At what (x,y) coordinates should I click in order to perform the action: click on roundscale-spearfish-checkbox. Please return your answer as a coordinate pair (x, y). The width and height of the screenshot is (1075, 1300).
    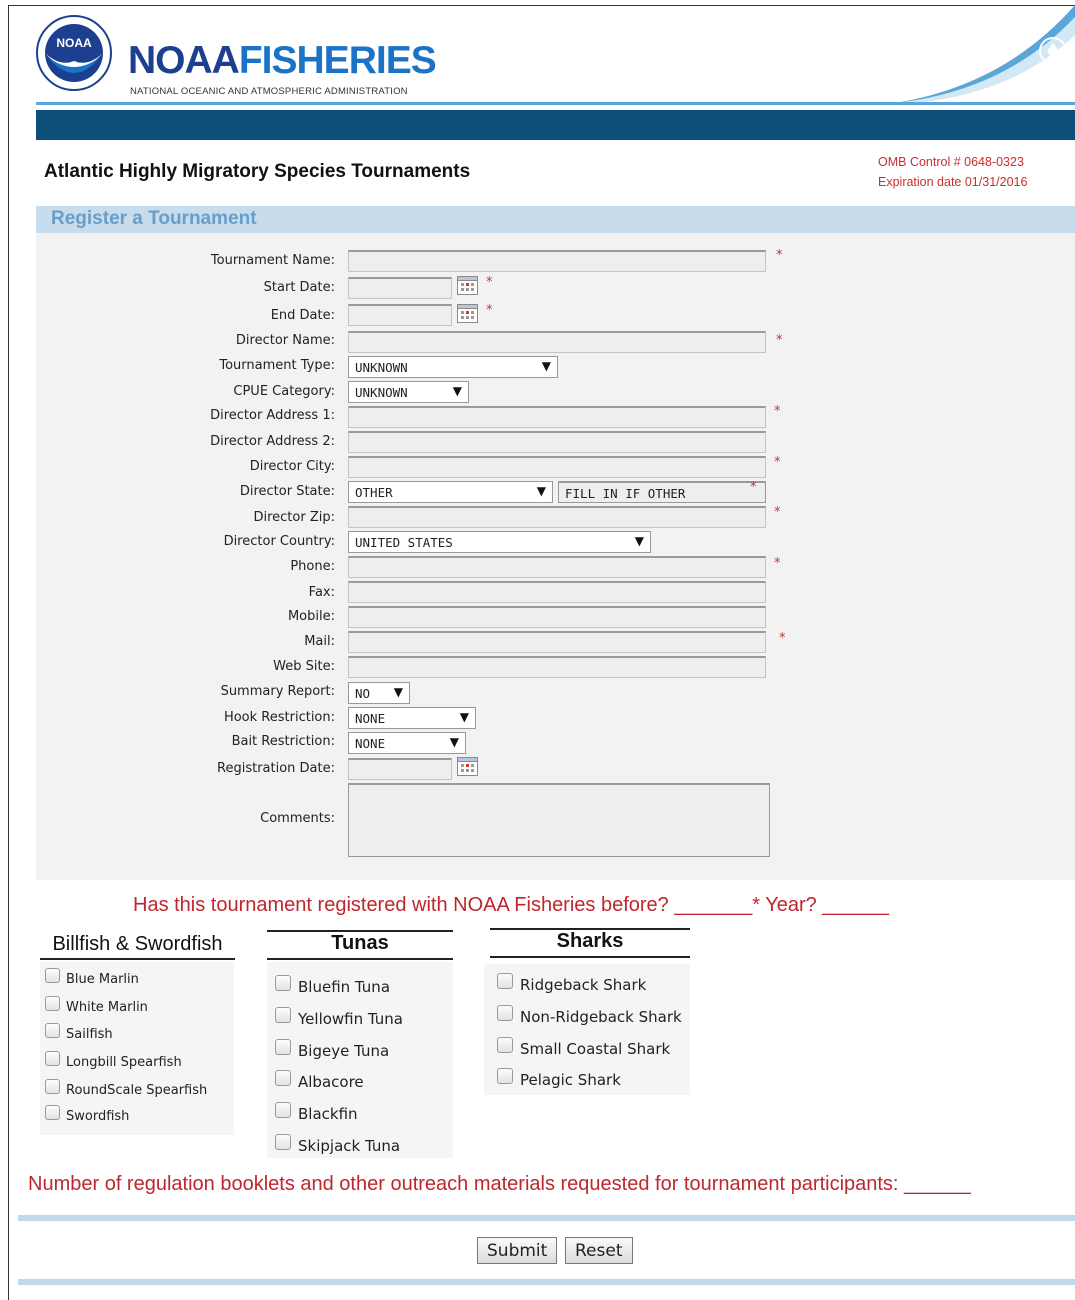
    Looking at the image, I should click on (52, 1086).